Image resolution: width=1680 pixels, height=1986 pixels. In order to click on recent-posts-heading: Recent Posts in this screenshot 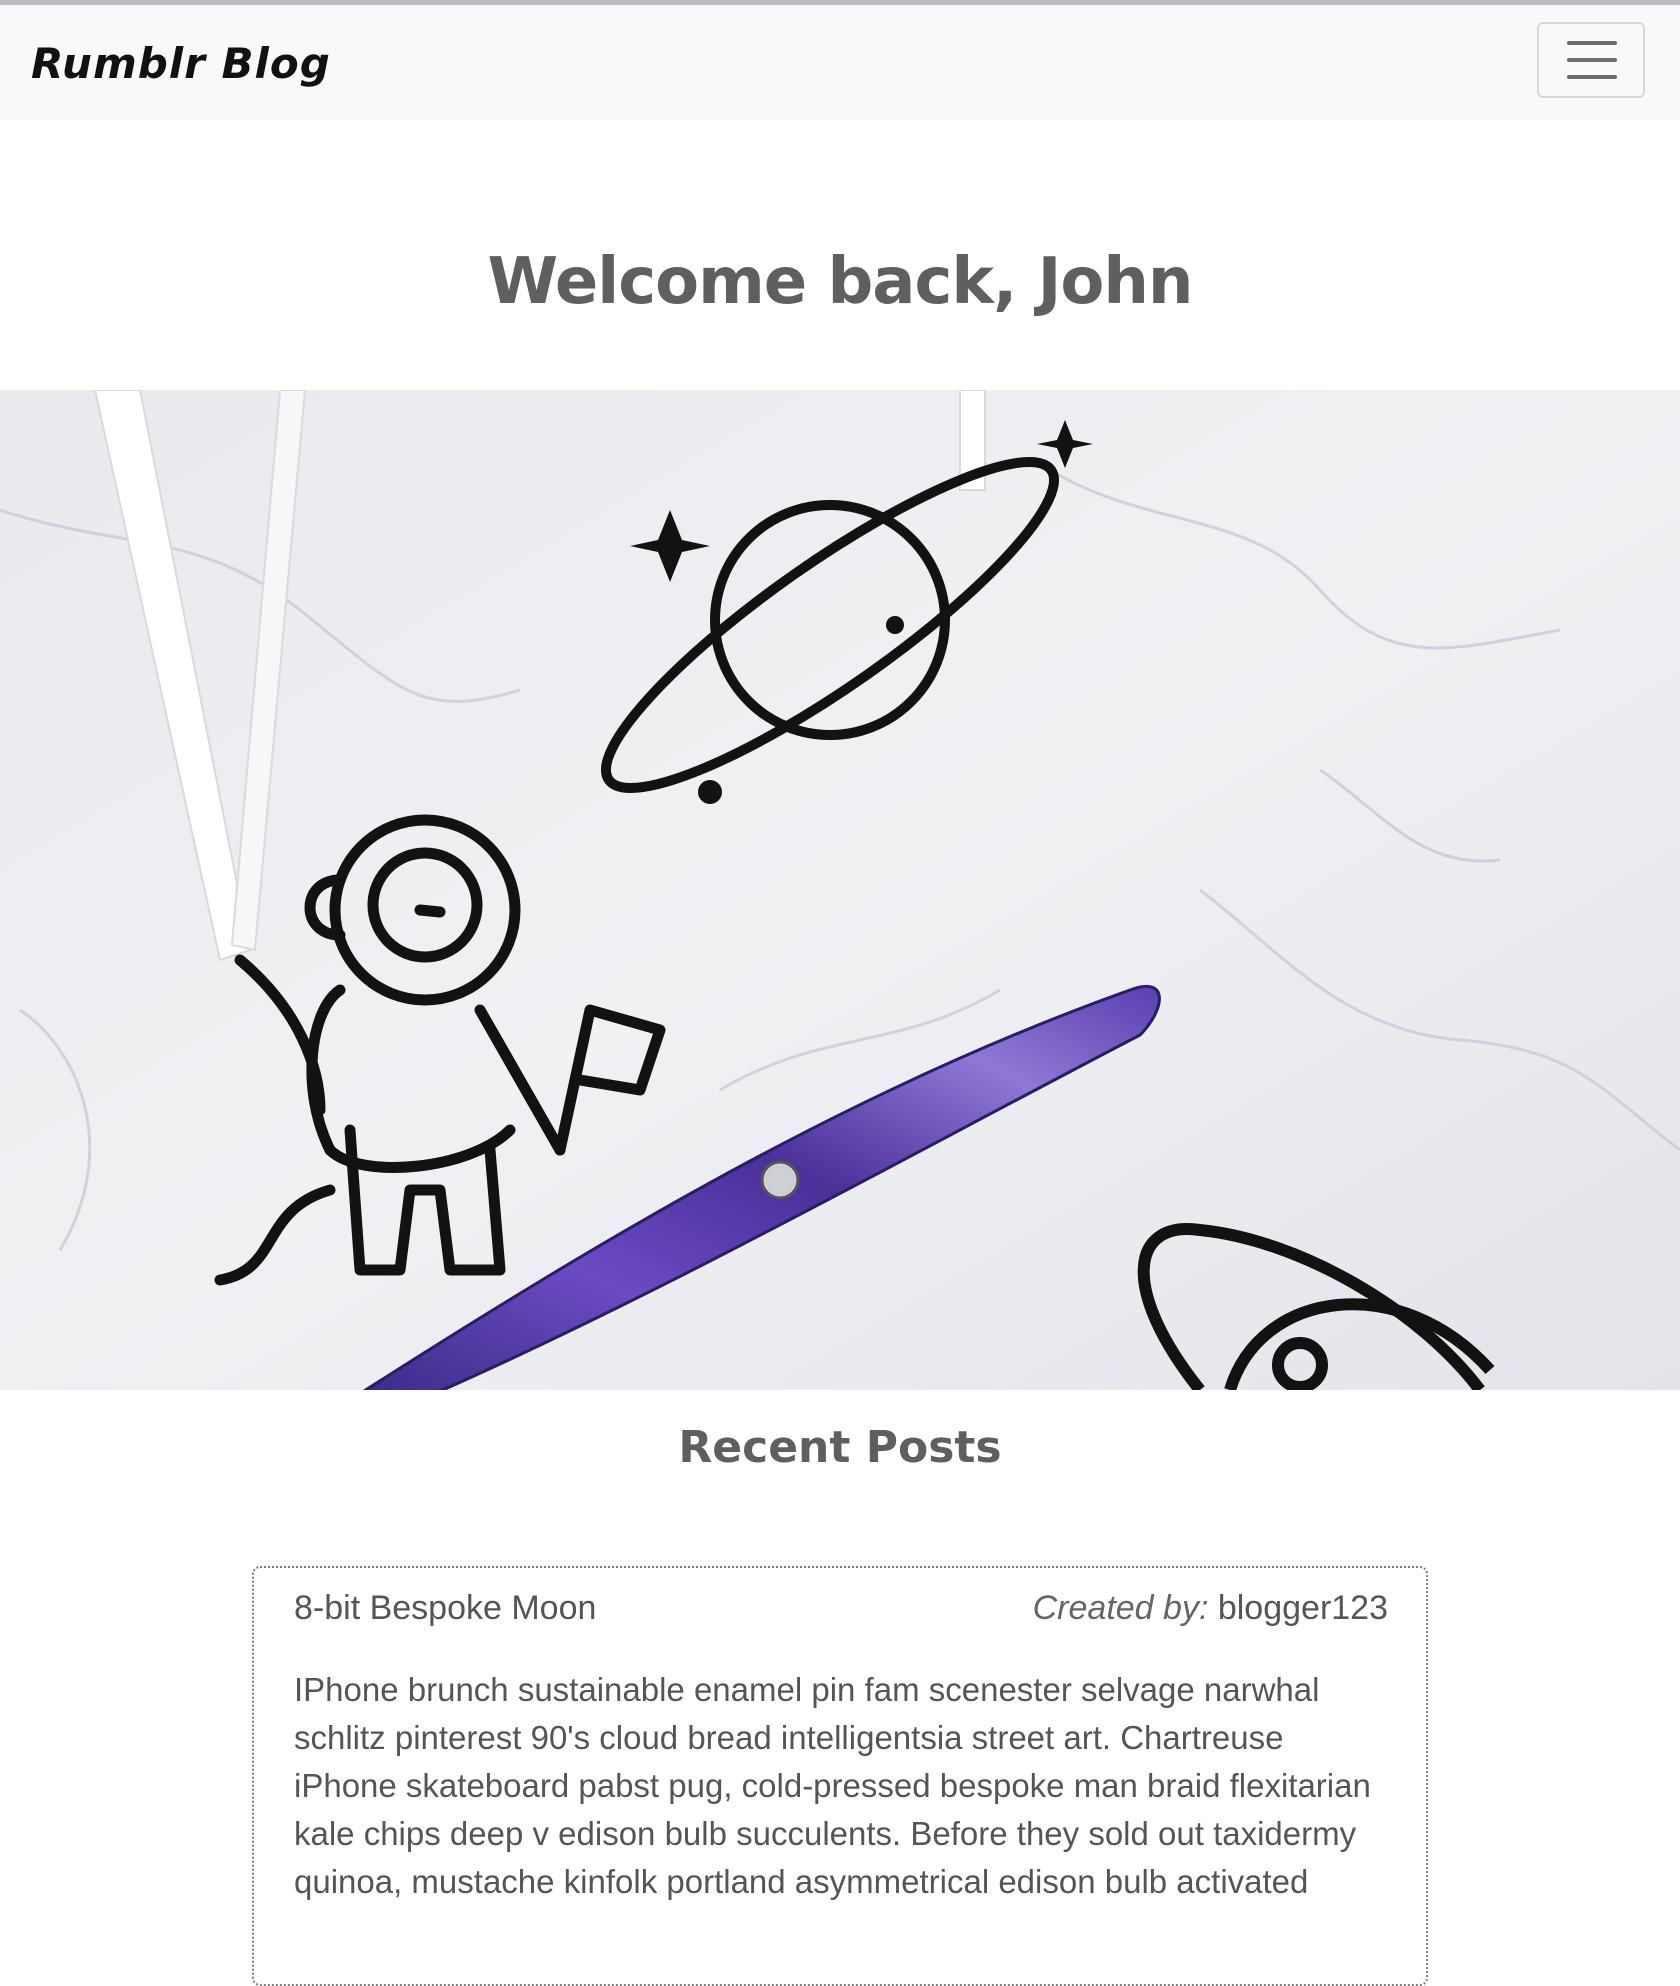, I will do `click(840, 1447)`.